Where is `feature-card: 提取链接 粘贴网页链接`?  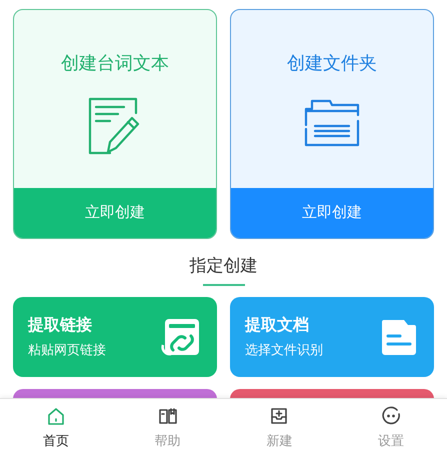 feature-card: 提取链接 粘贴网页链接 is located at coordinates (115, 336).